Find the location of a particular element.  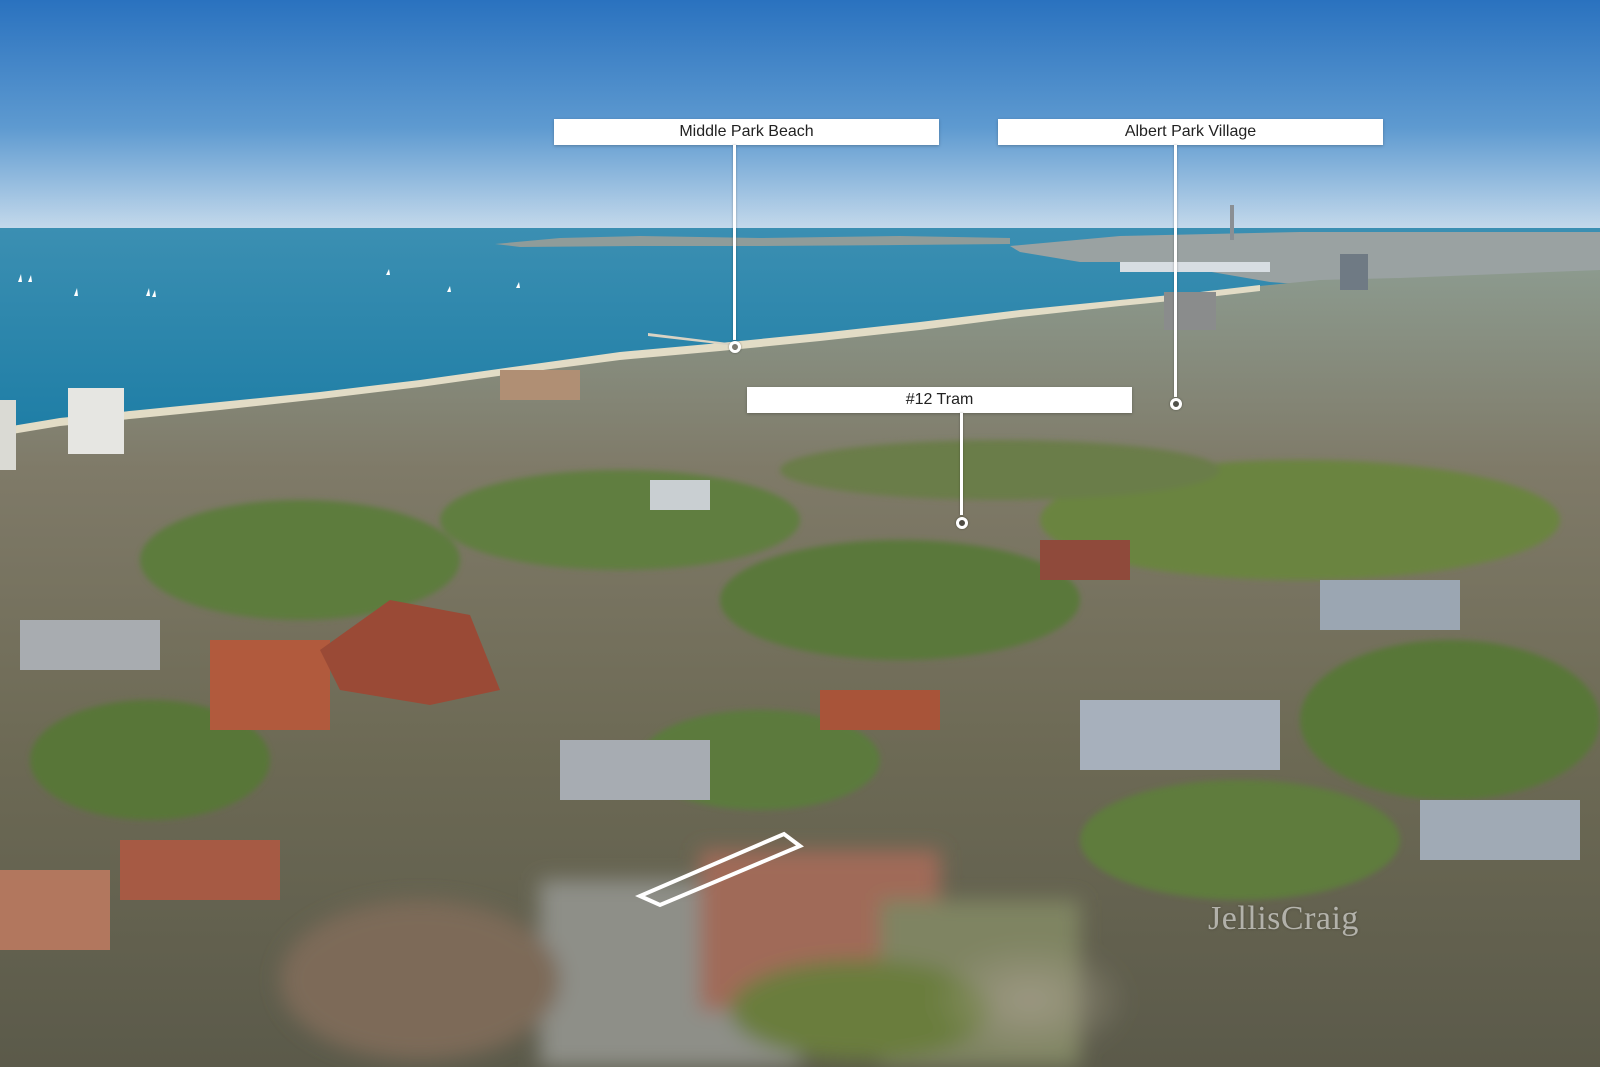

callout-label: #12 Tram is located at coordinates (939, 399).